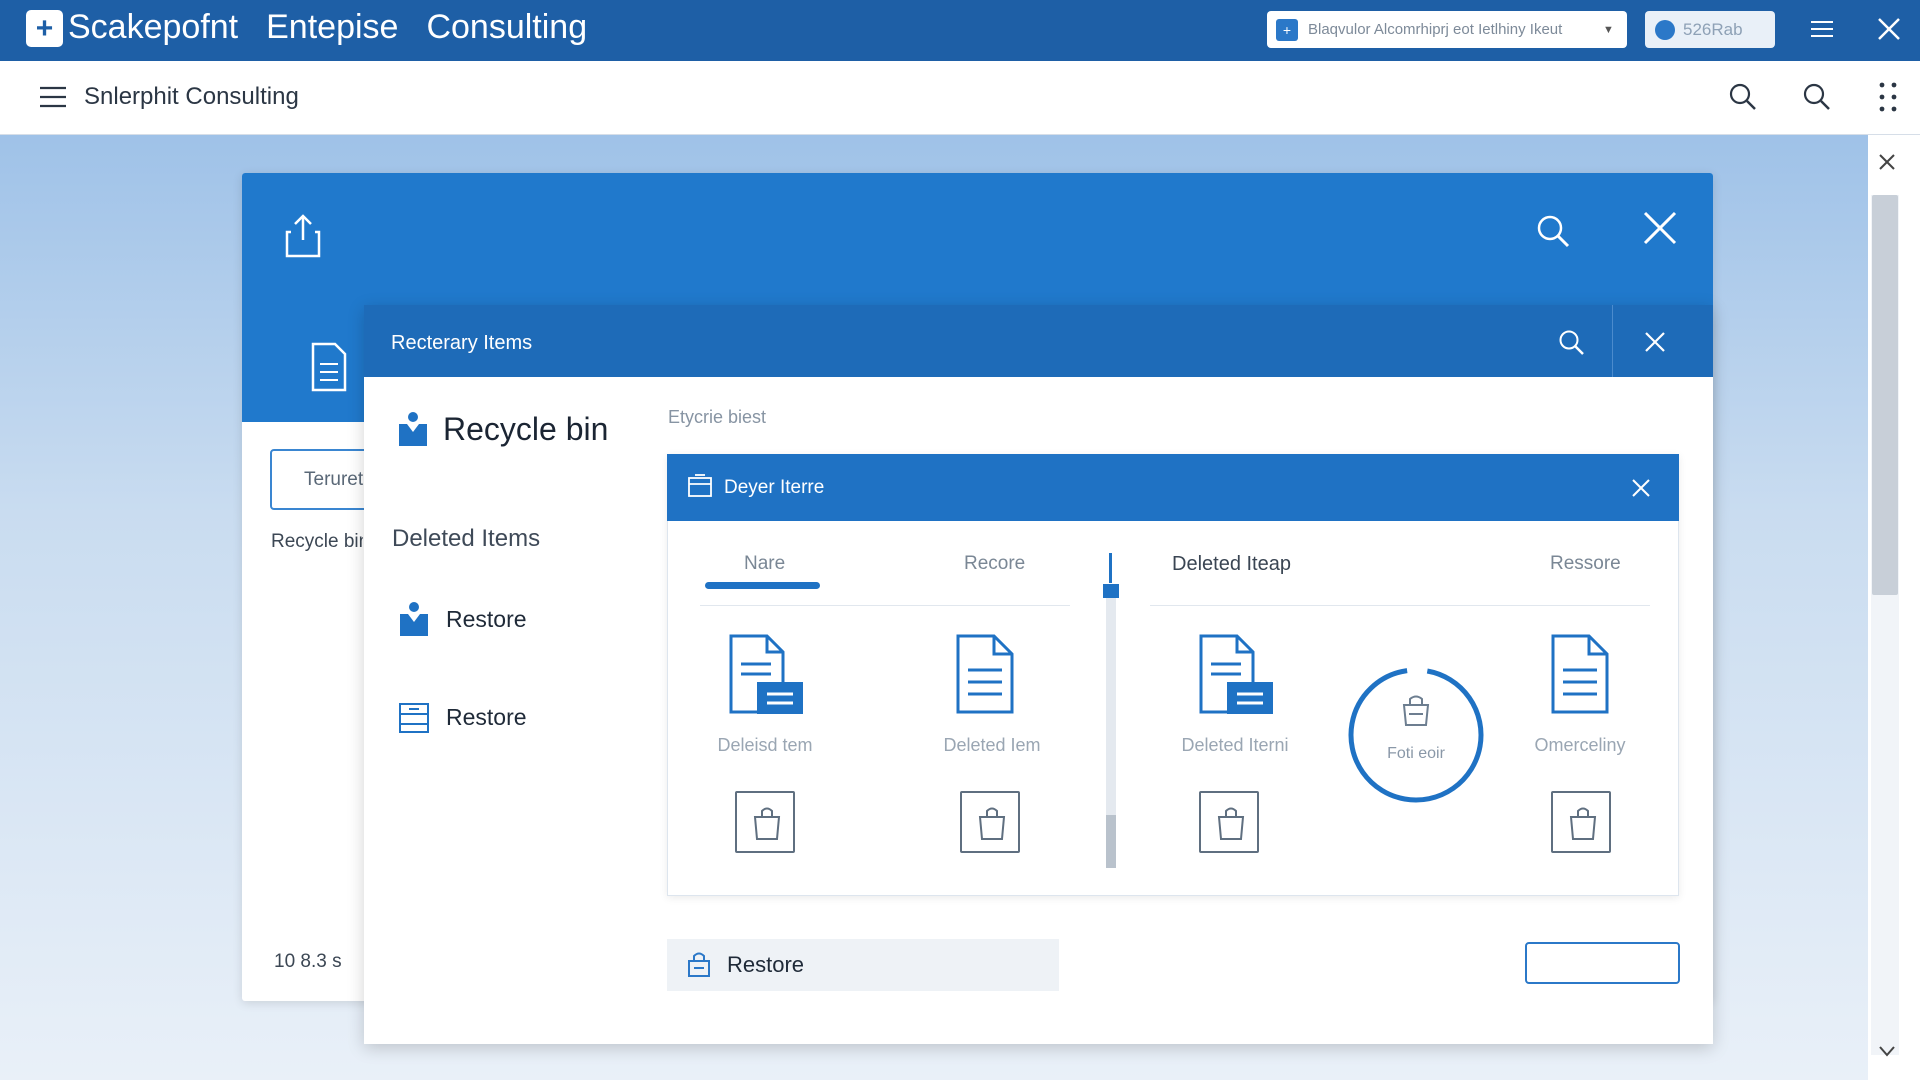 This screenshot has width=1920, height=1080. What do you see at coordinates (717, 417) in the screenshot?
I see `section-label: Etycrie biest` at bounding box center [717, 417].